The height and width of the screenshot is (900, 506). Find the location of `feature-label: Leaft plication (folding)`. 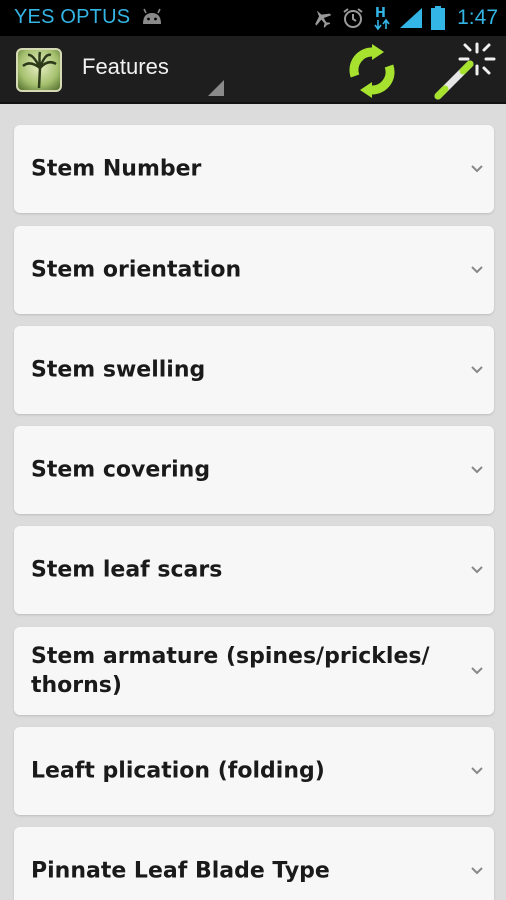

feature-label: Leaft plication (folding) is located at coordinates (178, 771).